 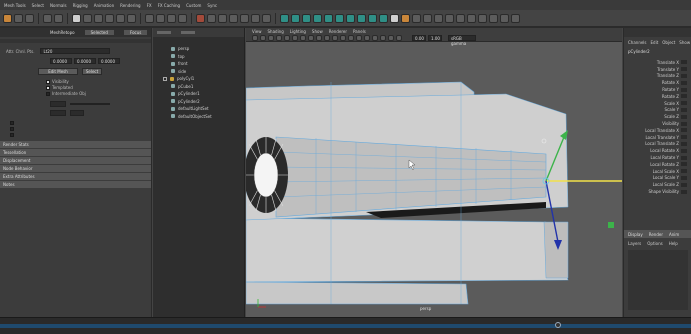 What do you see at coordinates (149, 5) in the screenshot?
I see `menu-fx: FX` at bounding box center [149, 5].